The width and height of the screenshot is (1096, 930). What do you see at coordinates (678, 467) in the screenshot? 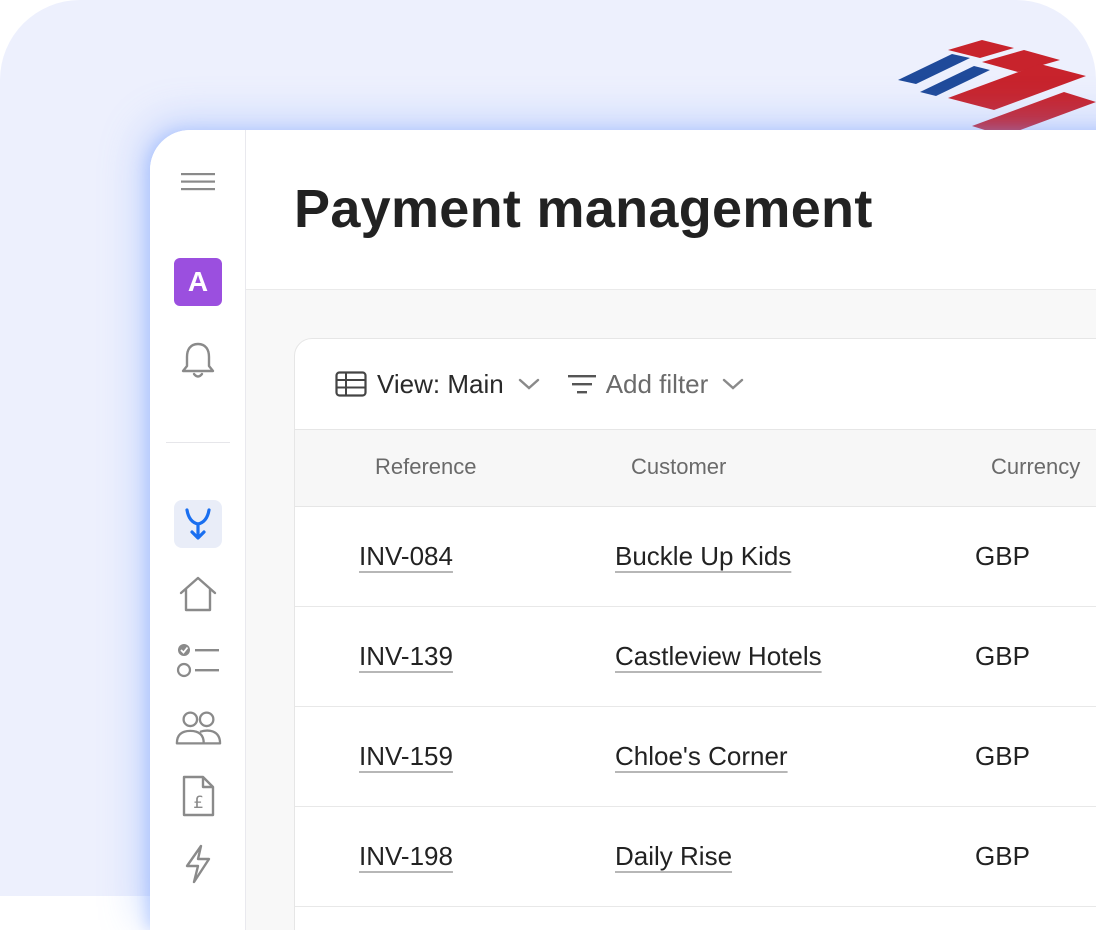
I see `column-header-customer: Customer` at bounding box center [678, 467].